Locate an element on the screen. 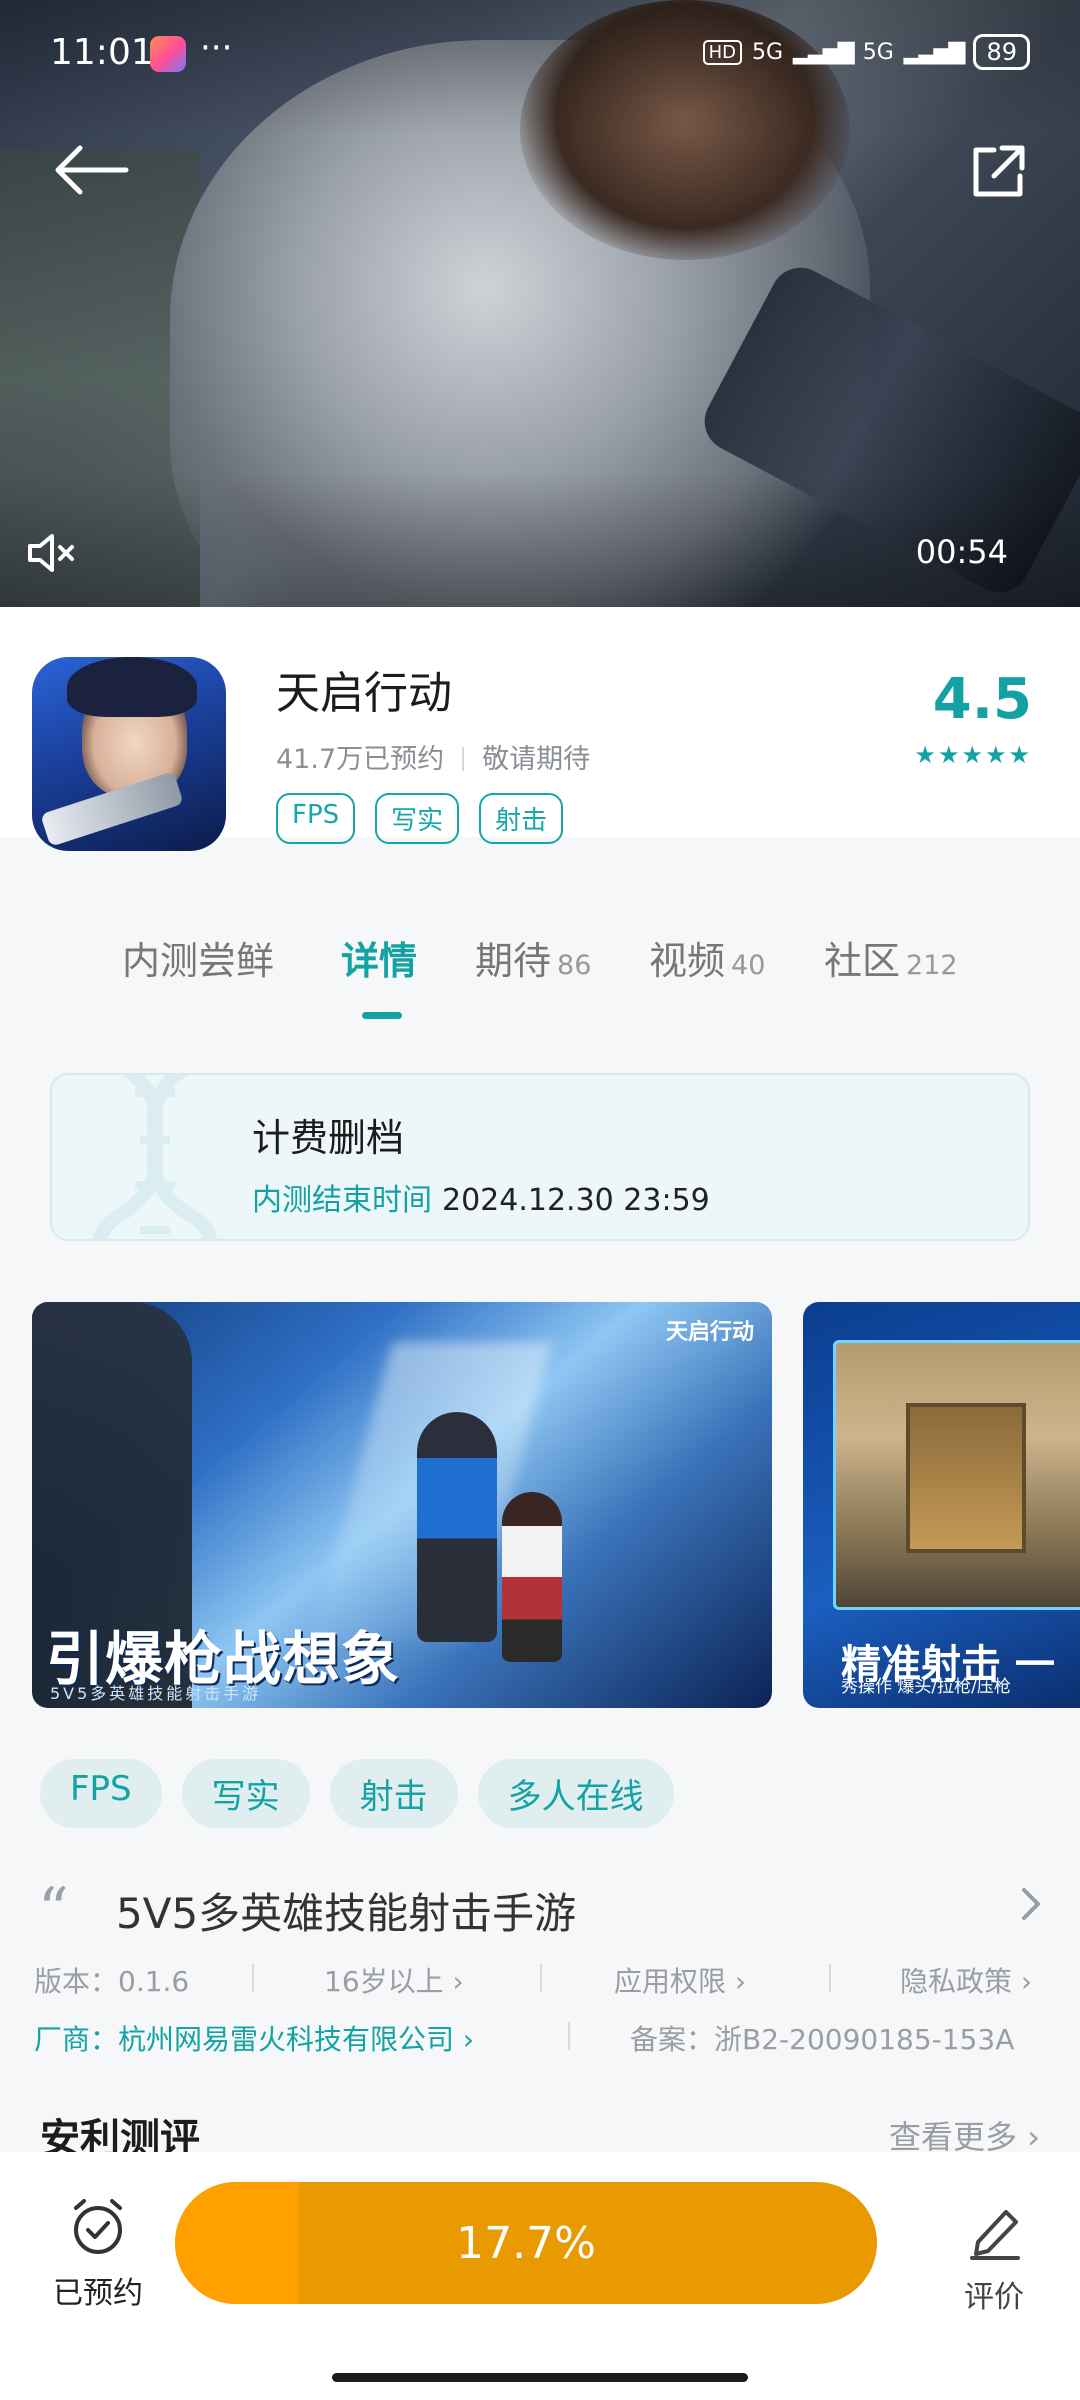 The height and width of the screenshot is (2400, 1080). reserved-button: 已预约 is located at coordinates (98, 2253).